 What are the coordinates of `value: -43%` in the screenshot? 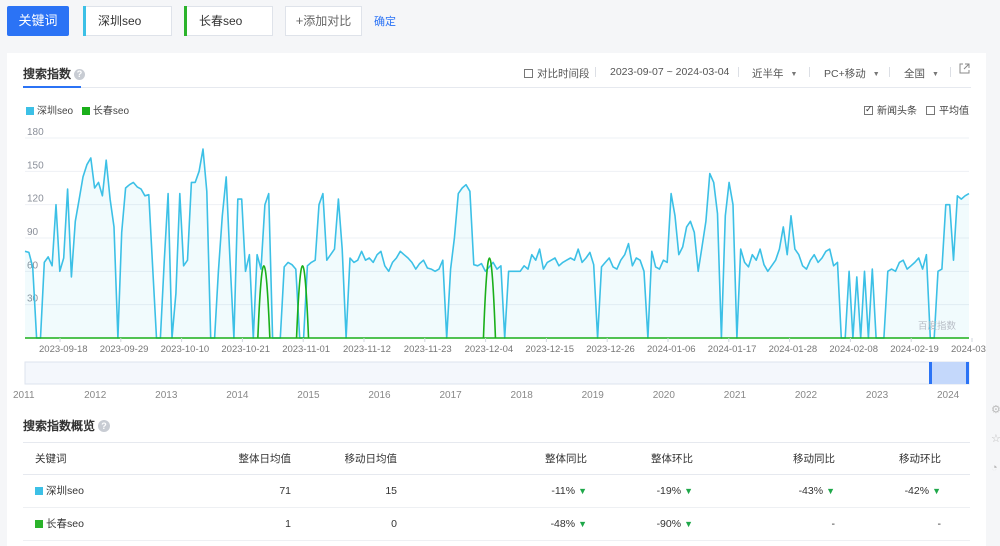 It's located at (811, 491).